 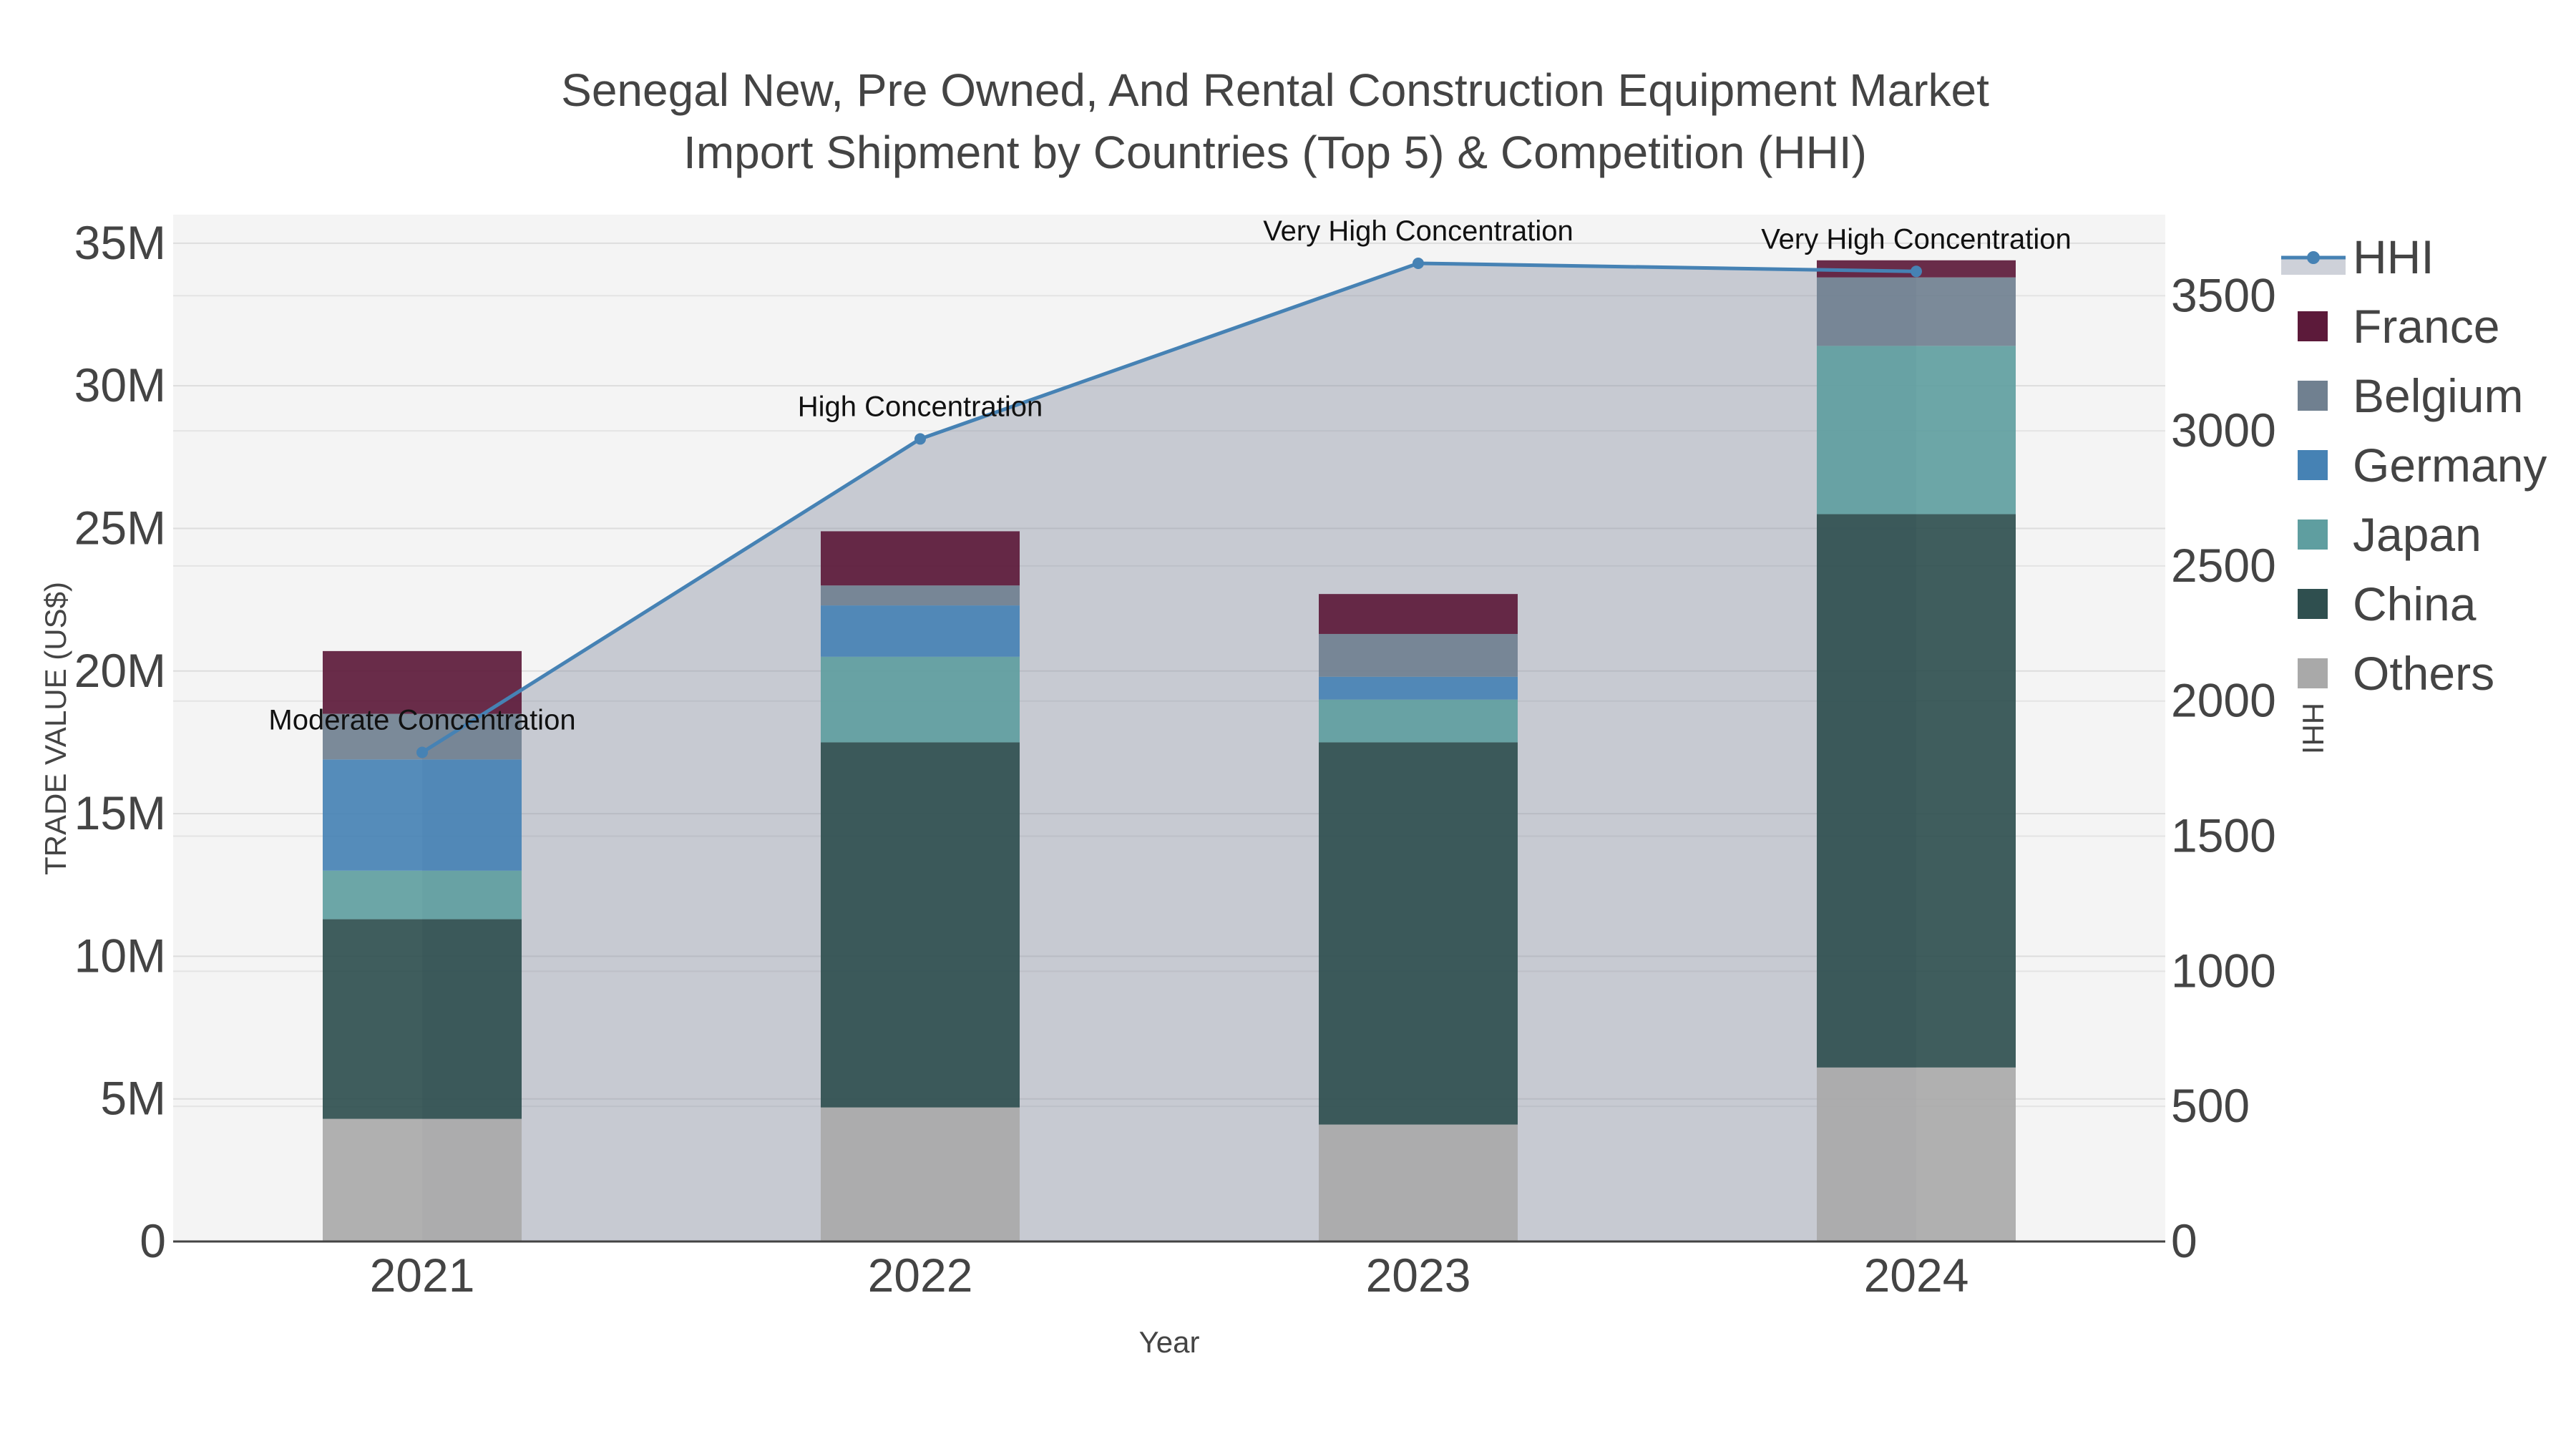 I want to click on bar-belgium-2024, so click(x=1916, y=311).